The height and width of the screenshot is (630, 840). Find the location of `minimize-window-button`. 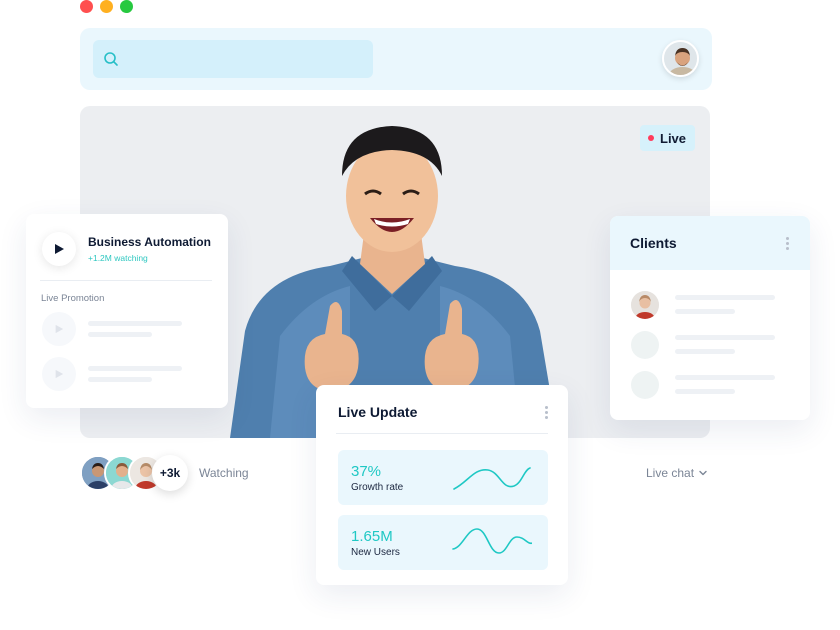

minimize-window-button is located at coordinates (106, 6).